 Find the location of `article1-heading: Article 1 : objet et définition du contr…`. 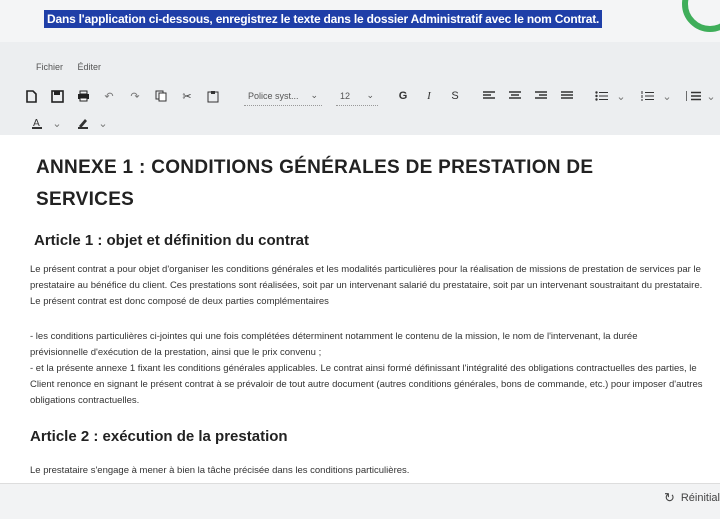

article1-heading: Article 1 : objet et définition du contr… is located at coordinates (172, 240).